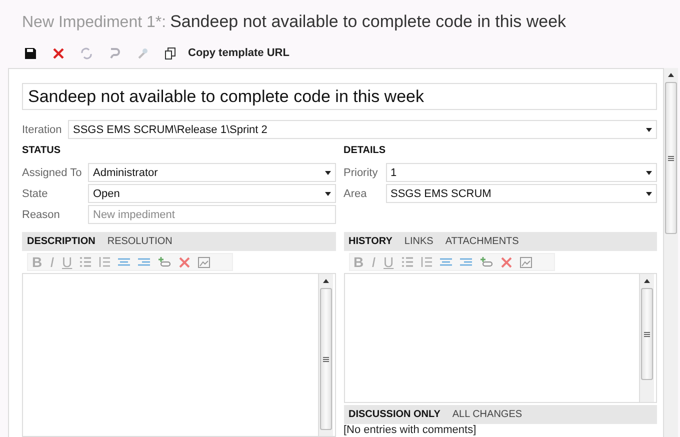 This screenshot has width=680, height=437. Describe the element at coordinates (411, 430) in the screenshot. I see `history-message: [No entries with comments]` at that location.